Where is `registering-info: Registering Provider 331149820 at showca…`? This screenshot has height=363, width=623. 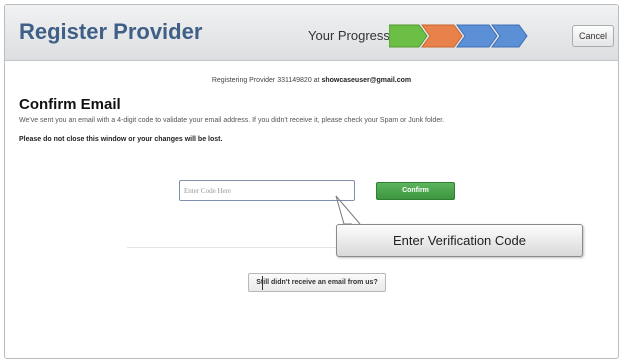 registering-info: Registering Provider 331149820 at showca… is located at coordinates (311, 80).